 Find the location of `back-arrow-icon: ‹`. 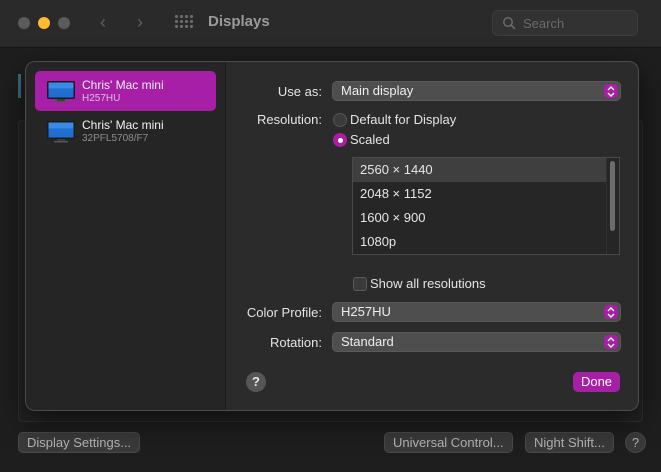

back-arrow-icon: ‹ is located at coordinates (103, 22).